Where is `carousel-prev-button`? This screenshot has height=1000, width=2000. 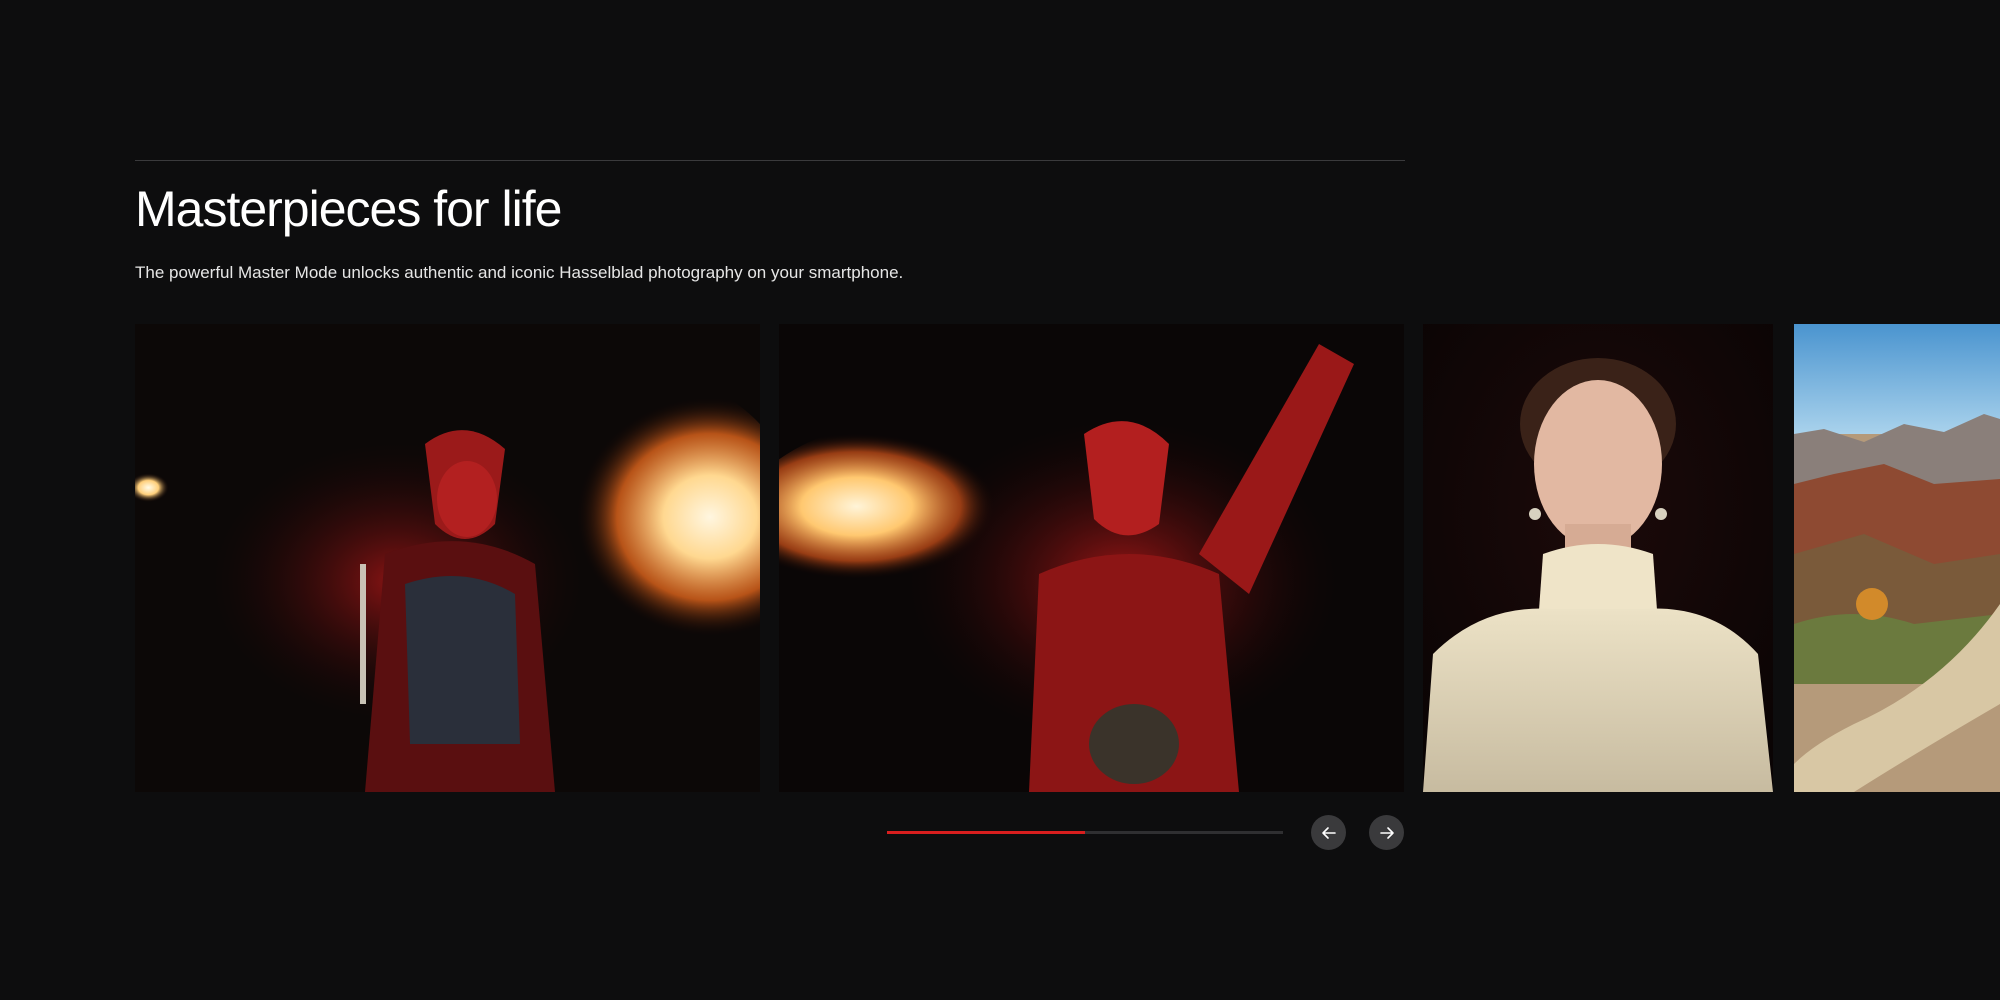 carousel-prev-button is located at coordinates (1328, 832).